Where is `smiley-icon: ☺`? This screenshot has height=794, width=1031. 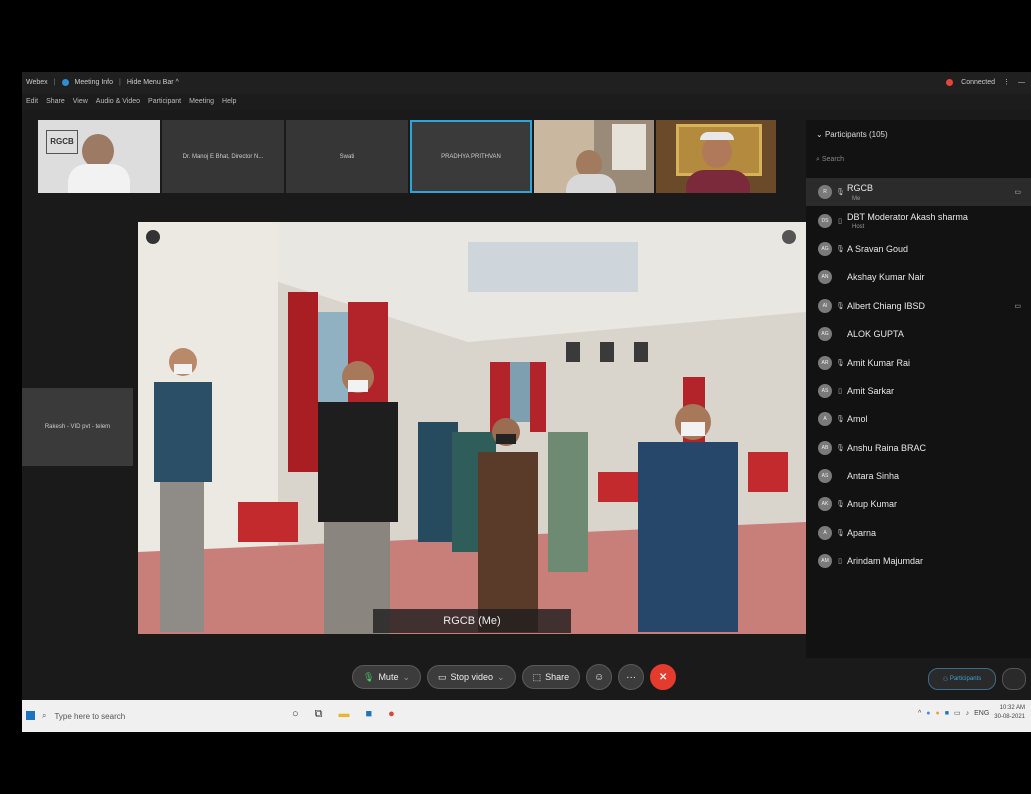
smiley-icon: ☺ is located at coordinates (599, 677).